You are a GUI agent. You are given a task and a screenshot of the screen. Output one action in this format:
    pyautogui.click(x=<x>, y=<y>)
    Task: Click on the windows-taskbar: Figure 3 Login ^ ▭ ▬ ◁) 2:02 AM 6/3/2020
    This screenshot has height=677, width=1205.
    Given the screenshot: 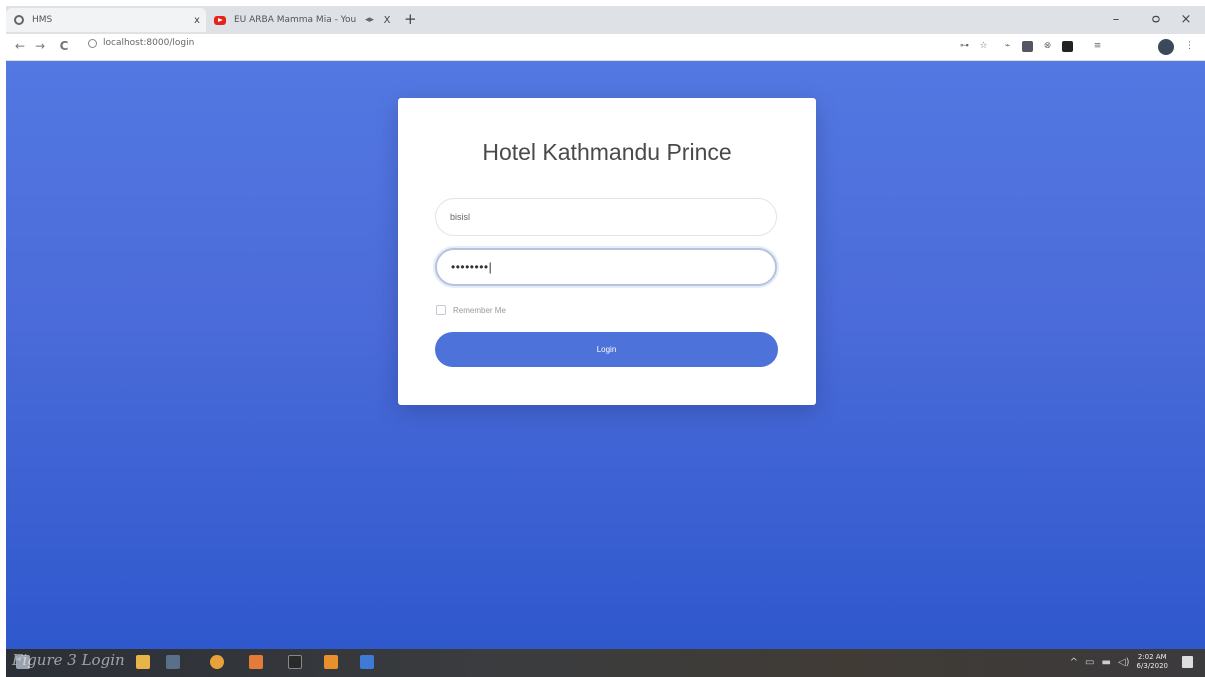 What is the action you would take?
    pyautogui.click(x=605, y=663)
    